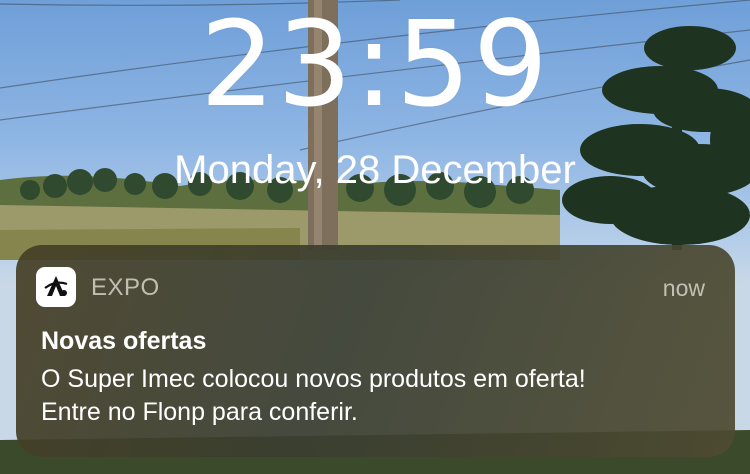 The height and width of the screenshot is (474, 750). Describe the element at coordinates (56, 287) in the screenshot. I see `expo-app-icon` at that location.